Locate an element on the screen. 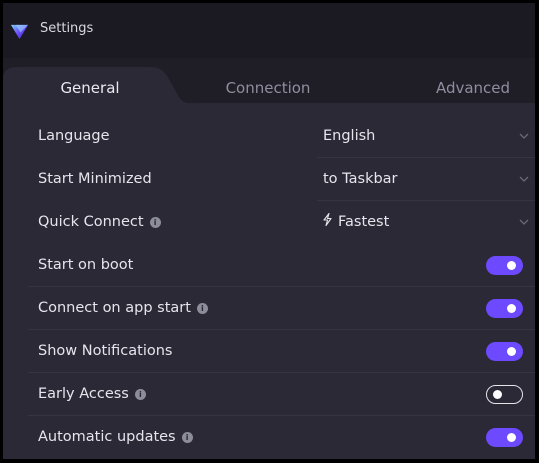  show-notifications-toggle is located at coordinates (504, 351).